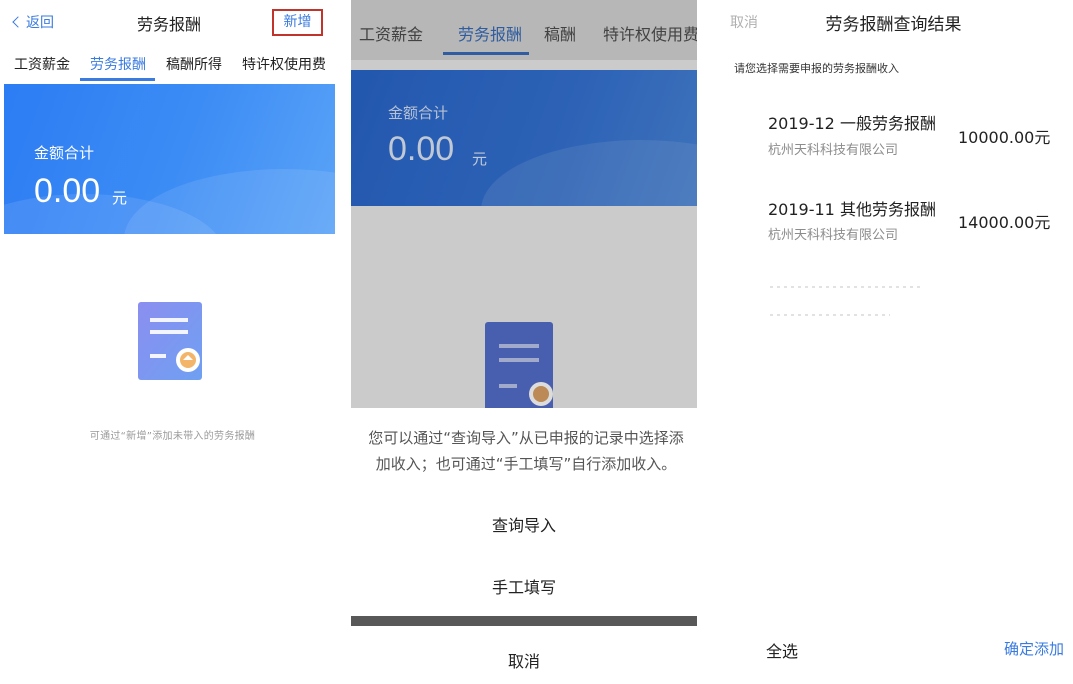 The width and height of the screenshot is (1073, 684). Describe the element at coordinates (120, 198) in the screenshot. I see `total-unit: 元` at that location.